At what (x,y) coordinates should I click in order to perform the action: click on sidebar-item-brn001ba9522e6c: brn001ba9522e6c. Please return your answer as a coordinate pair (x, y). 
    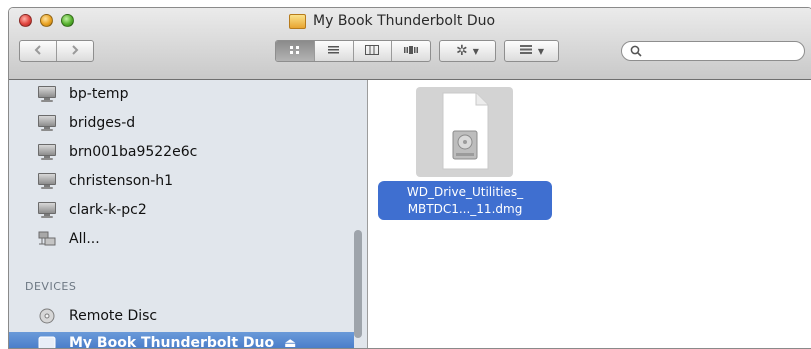
    Looking at the image, I should click on (181, 152).